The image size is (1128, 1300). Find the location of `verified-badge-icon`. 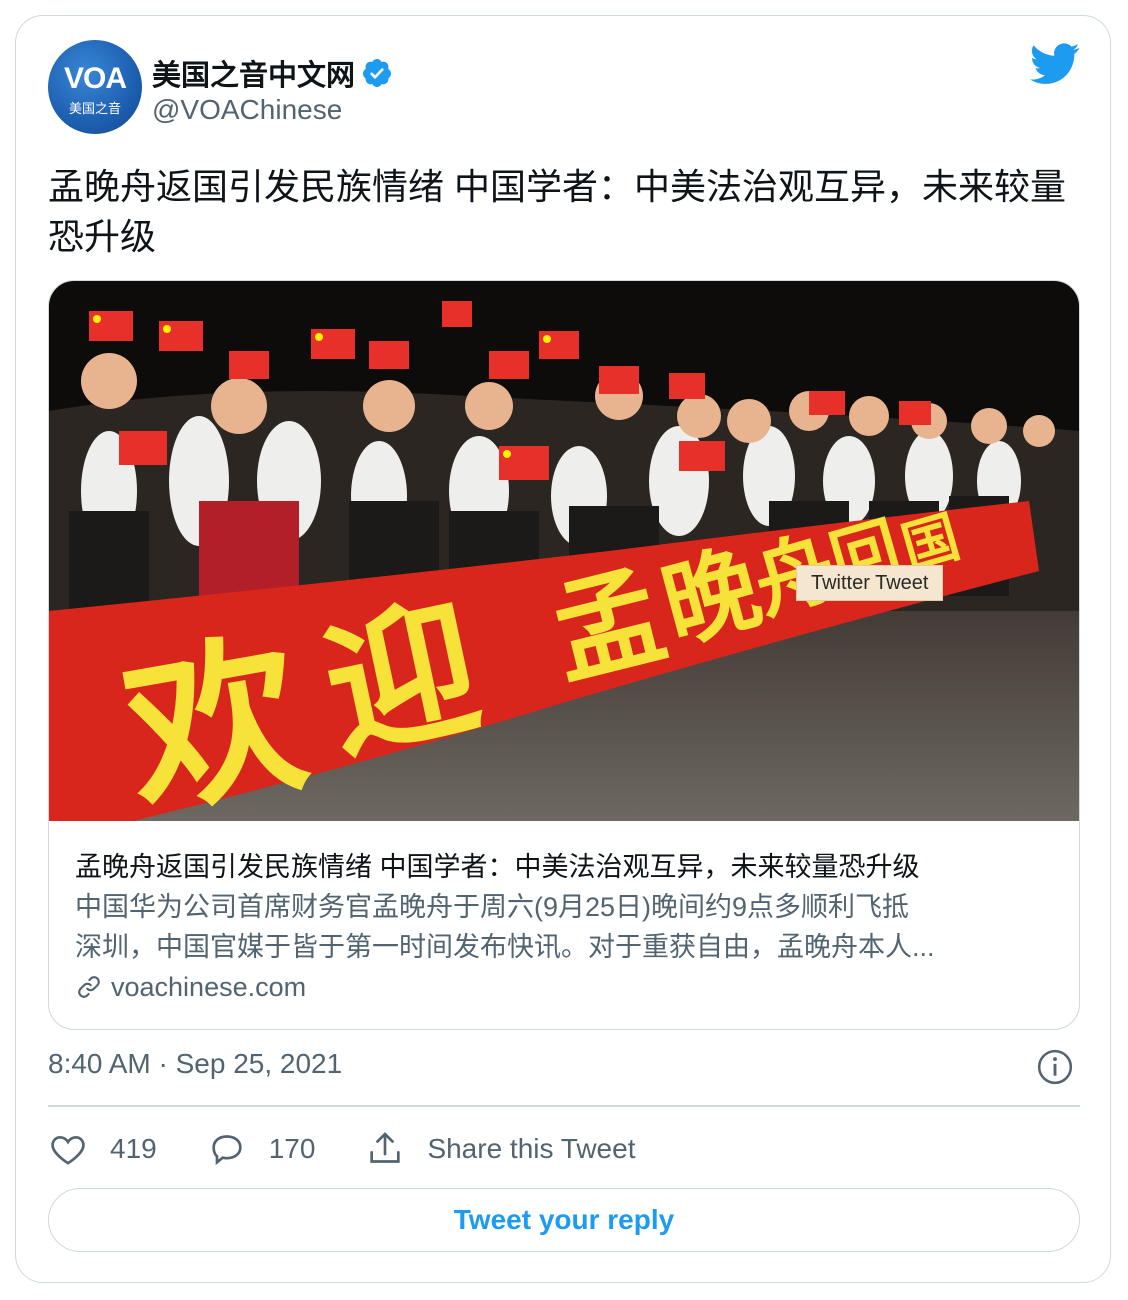

verified-badge-icon is located at coordinates (377, 73).